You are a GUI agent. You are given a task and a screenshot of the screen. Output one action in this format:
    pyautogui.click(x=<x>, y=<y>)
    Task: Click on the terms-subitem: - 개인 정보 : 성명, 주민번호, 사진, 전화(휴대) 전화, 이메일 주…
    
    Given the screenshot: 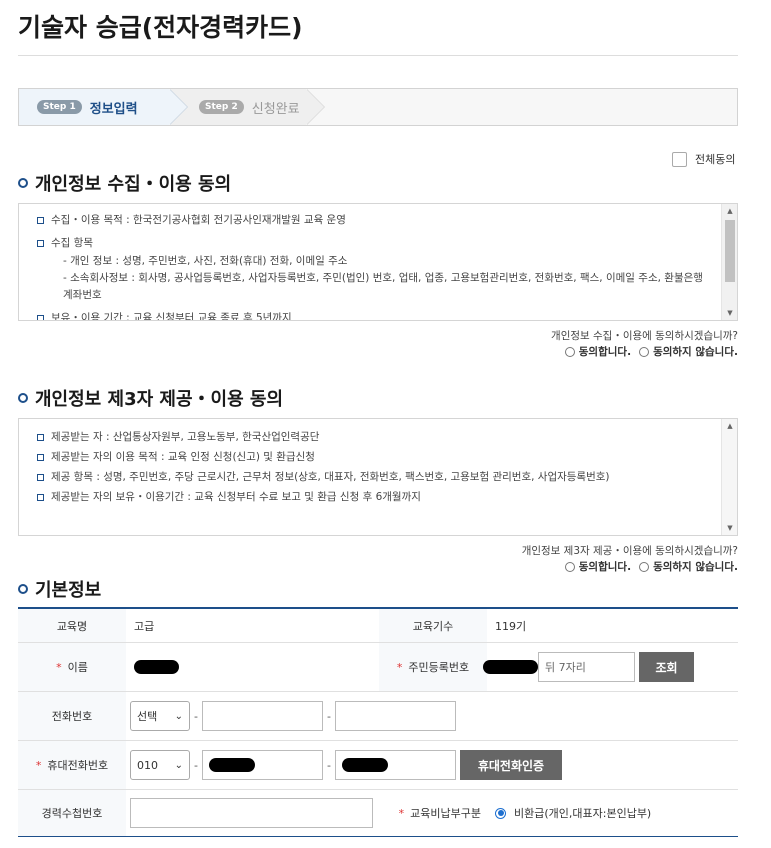 What is the action you would take?
    pyautogui.click(x=205, y=261)
    